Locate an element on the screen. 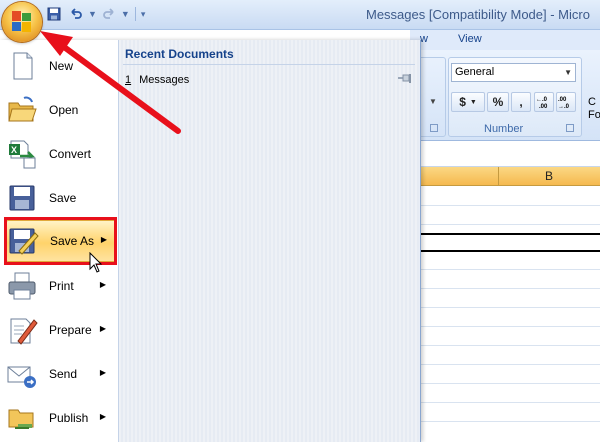 The width and height of the screenshot is (600, 442). annotation-arrow-icon is located at coordinates (110, 82).